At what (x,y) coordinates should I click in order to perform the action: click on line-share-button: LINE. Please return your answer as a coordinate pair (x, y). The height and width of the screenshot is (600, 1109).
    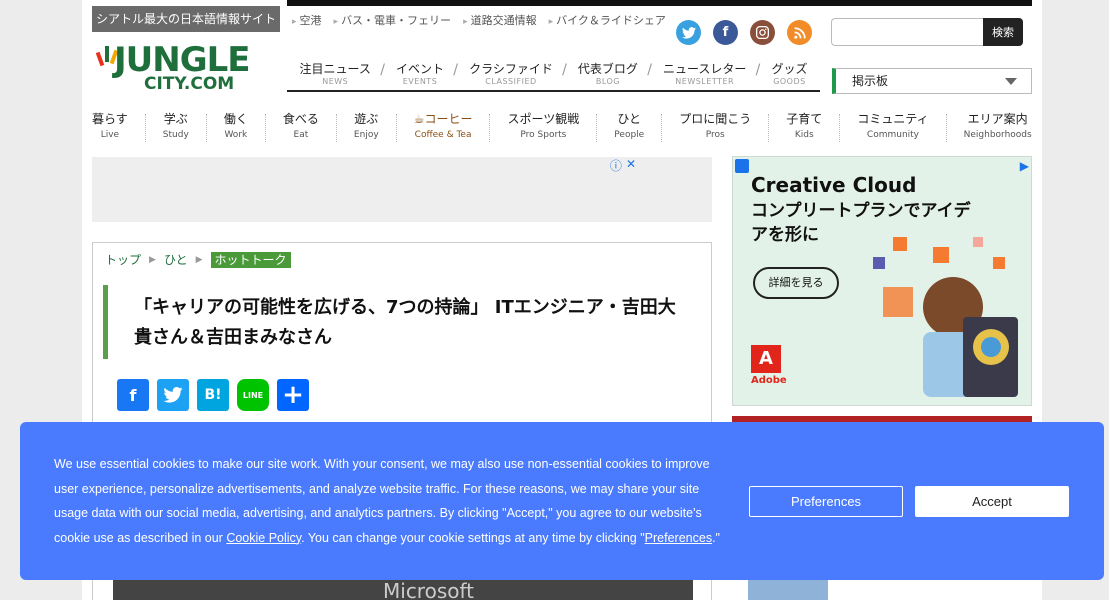
    Looking at the image, I should click on (253, 395).